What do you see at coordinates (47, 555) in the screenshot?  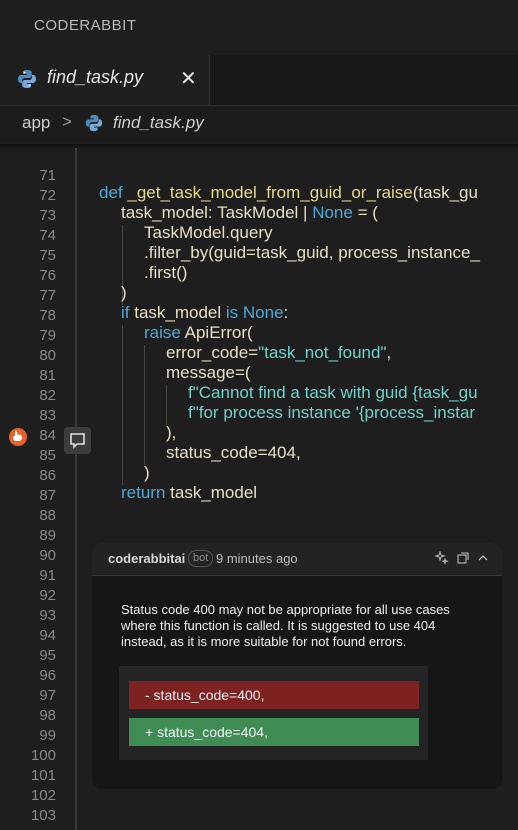 I see `line-number: 90` at bounding box center [47, 555].